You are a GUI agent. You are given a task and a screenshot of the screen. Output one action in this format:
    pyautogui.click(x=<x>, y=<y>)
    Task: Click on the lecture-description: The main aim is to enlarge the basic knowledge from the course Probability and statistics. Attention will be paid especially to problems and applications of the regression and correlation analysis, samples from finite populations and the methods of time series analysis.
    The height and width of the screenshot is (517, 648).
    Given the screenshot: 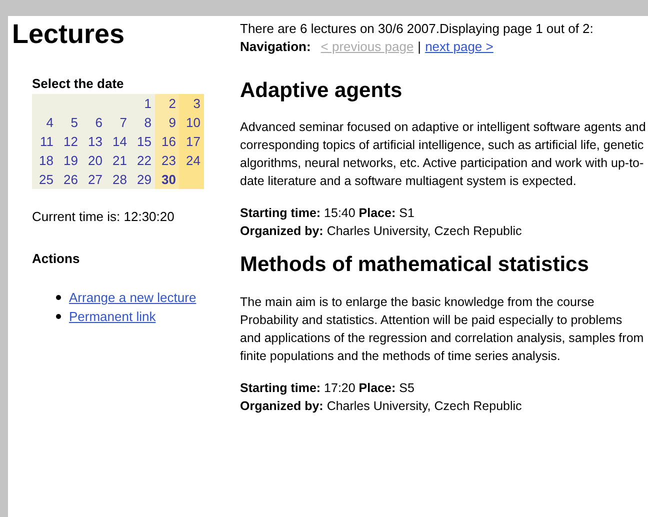 What is the action you would take?
    pyautogui.click(x=442, y=329)
    